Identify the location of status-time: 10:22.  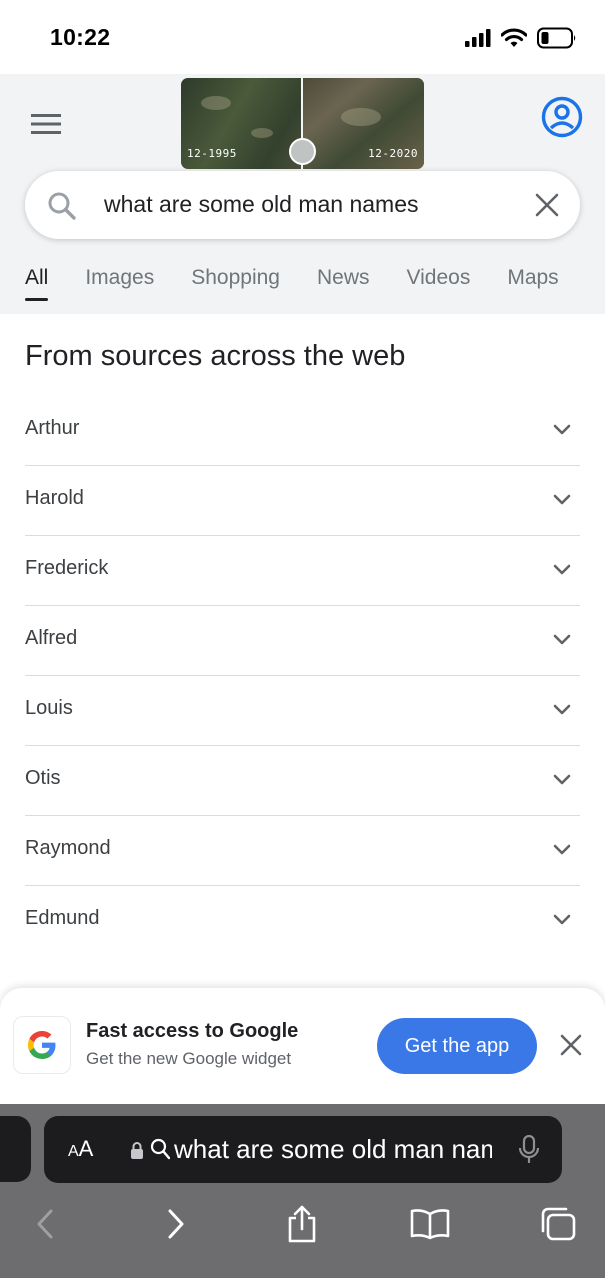
(80, 37).